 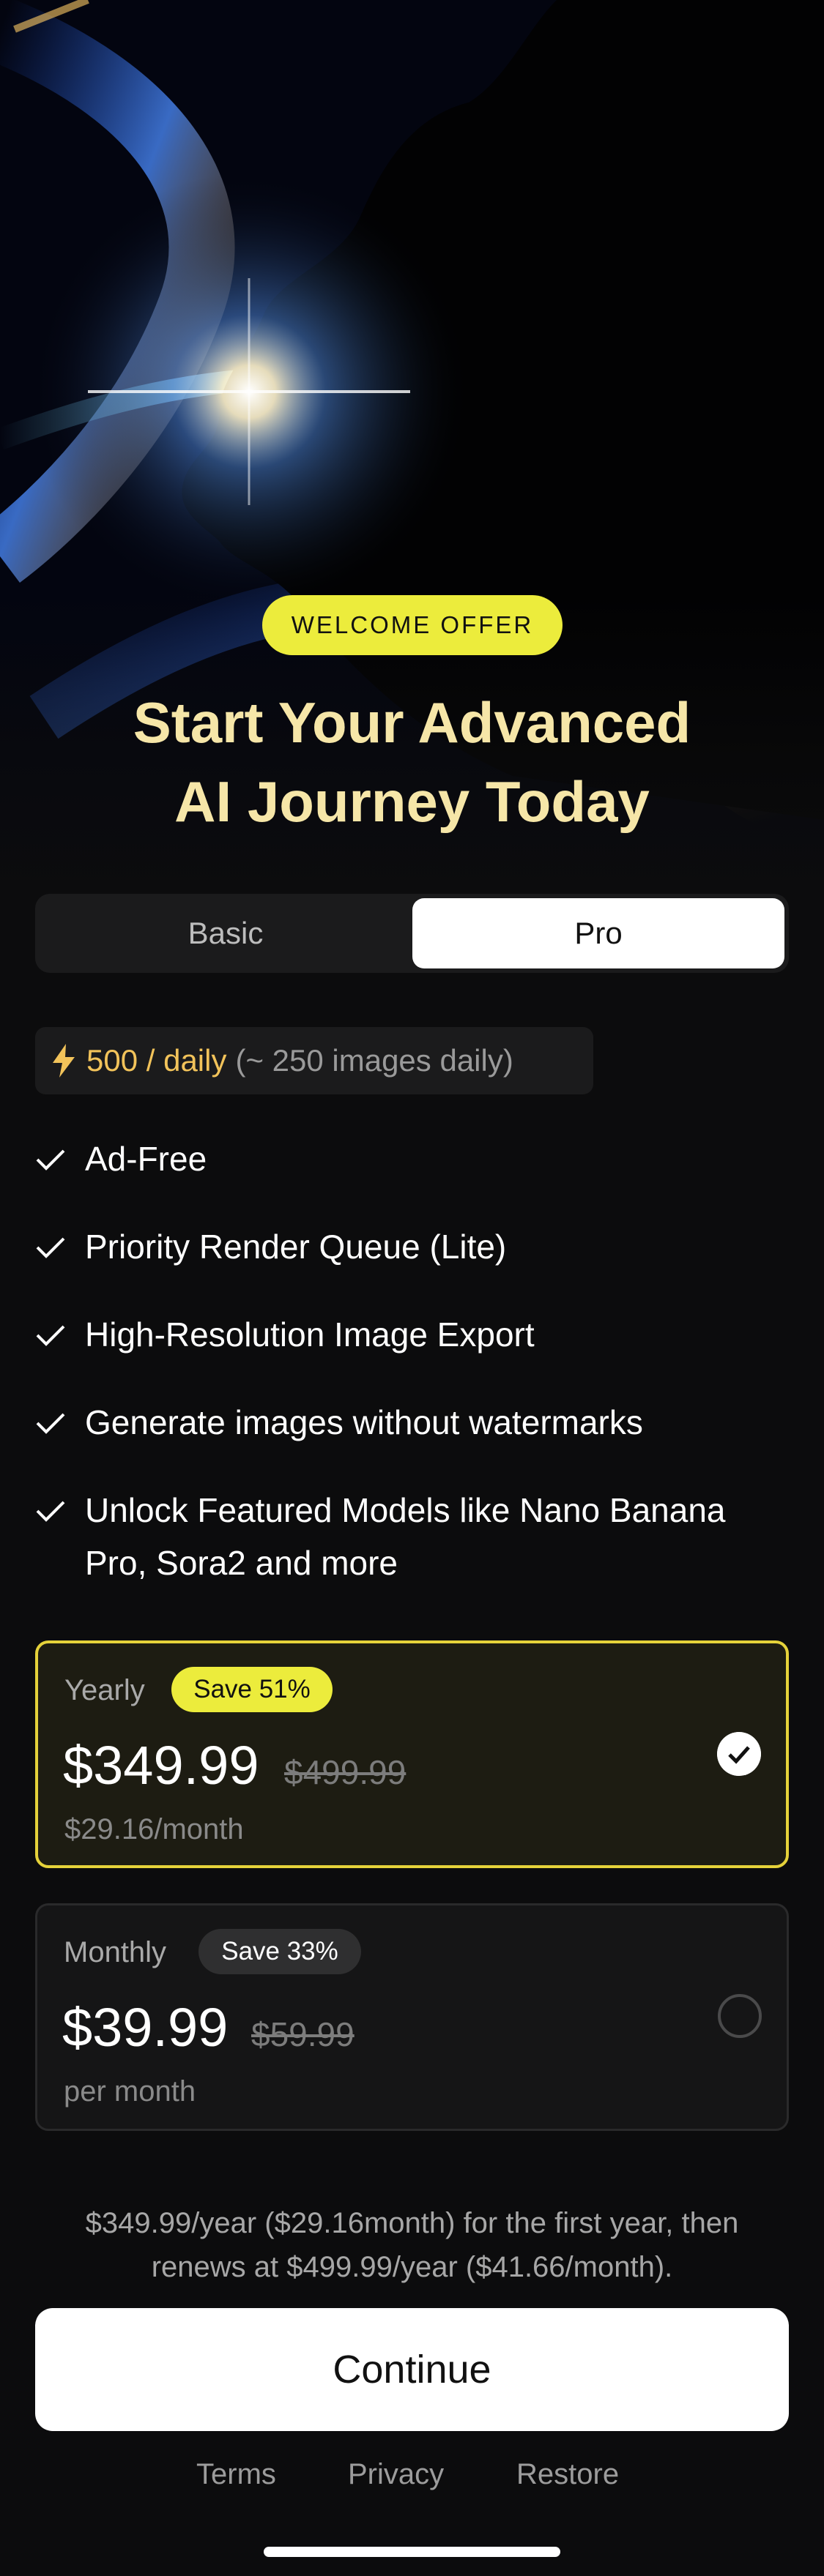 I want to click on feature-text: Ad-Free, so click(x=146, y=1159).